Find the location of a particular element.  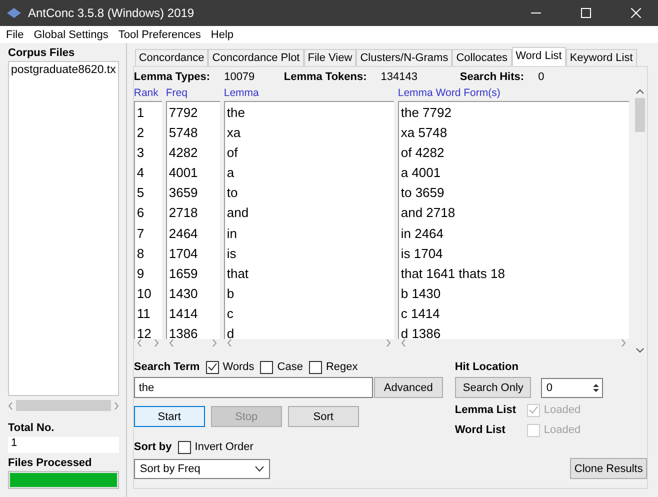

table-cell-text: and is located at coordinates (238, 213).